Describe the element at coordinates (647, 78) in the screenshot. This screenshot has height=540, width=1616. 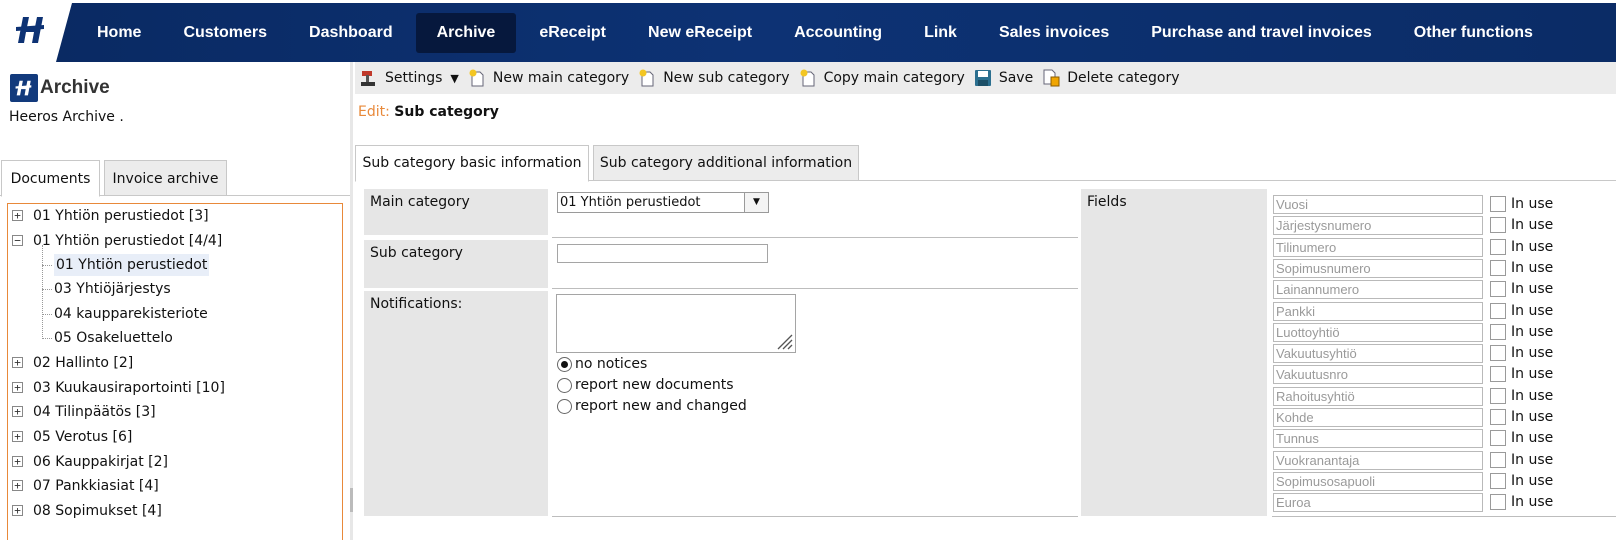
I see `new-document-icon` at that location.